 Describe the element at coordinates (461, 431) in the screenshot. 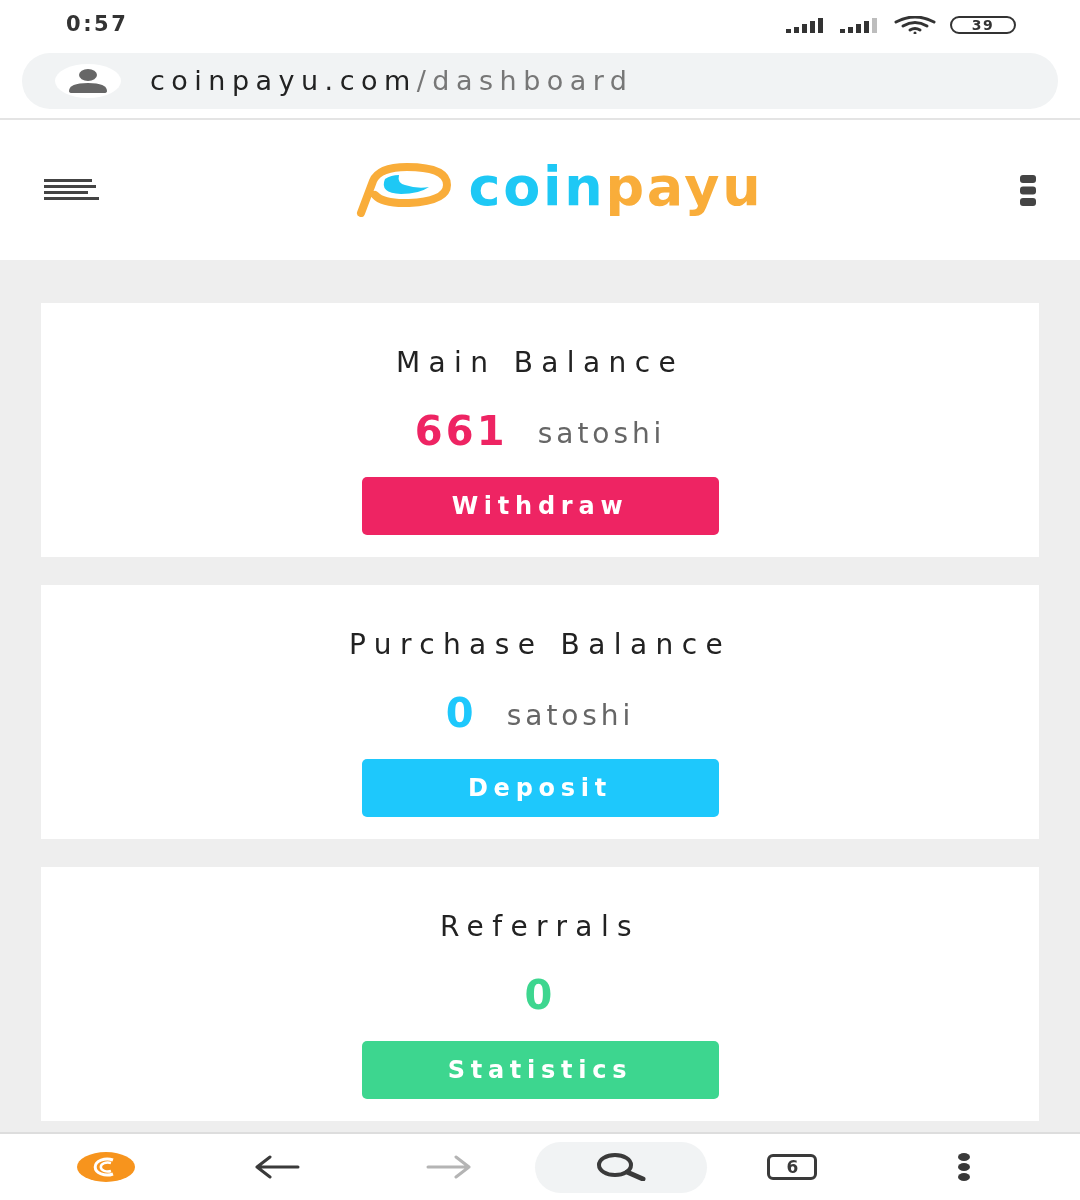

I see `card-value: 661` at that location.